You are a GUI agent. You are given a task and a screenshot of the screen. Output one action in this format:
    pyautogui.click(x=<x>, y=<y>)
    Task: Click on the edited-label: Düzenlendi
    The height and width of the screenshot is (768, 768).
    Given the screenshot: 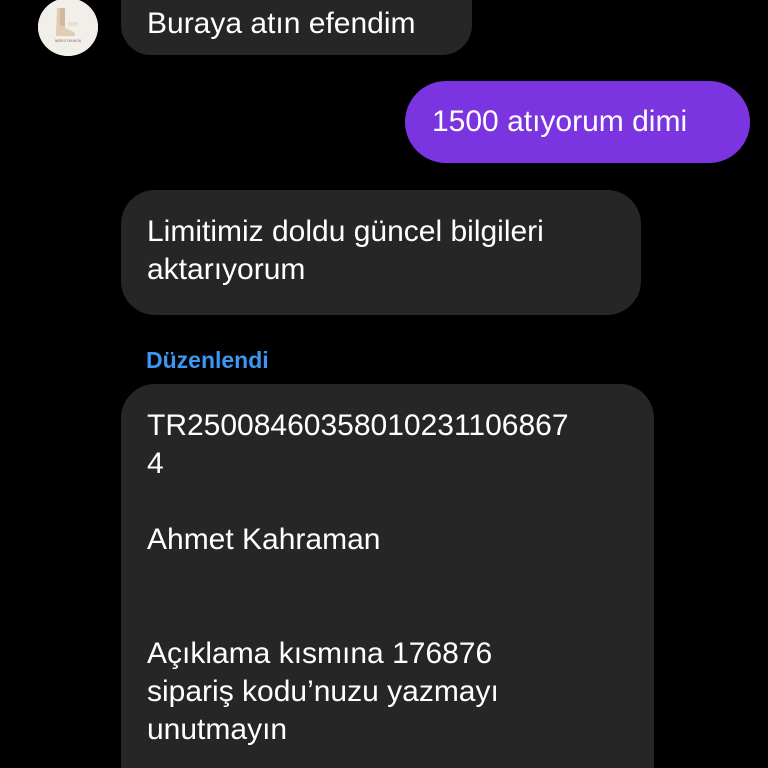 What is the action you would take?
    pyautogui.click(x=207, y=360)
    